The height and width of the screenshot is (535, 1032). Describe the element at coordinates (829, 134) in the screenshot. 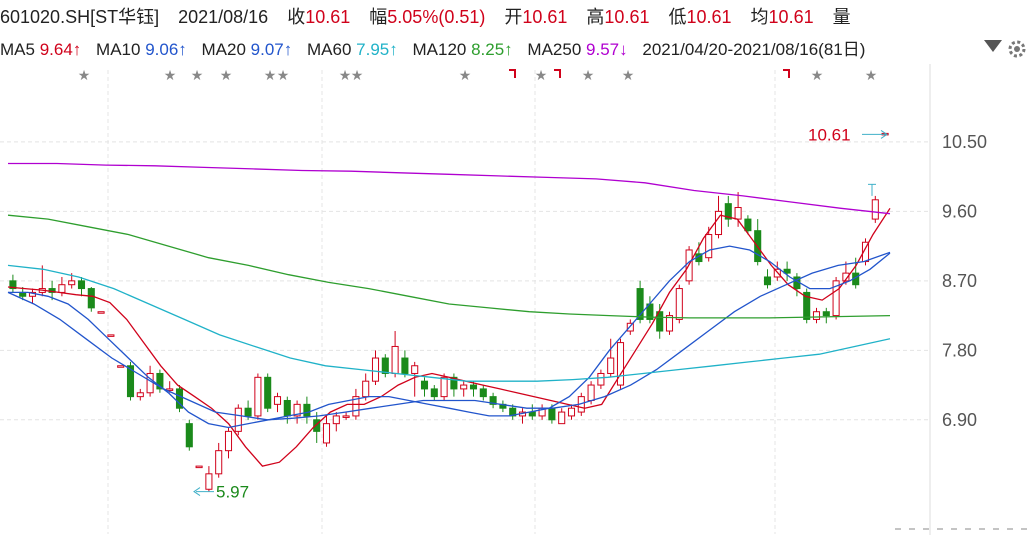

I see `high-annotation: 10.61` at that location.